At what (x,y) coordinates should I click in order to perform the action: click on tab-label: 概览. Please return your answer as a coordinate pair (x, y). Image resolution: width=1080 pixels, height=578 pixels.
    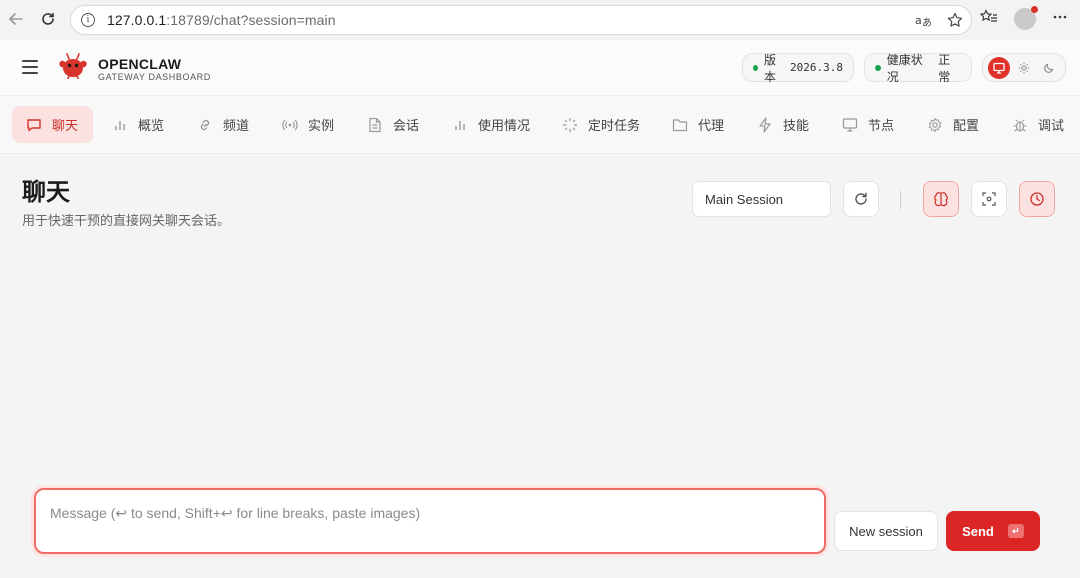
    Looking at the image, I should click on (151, 125).